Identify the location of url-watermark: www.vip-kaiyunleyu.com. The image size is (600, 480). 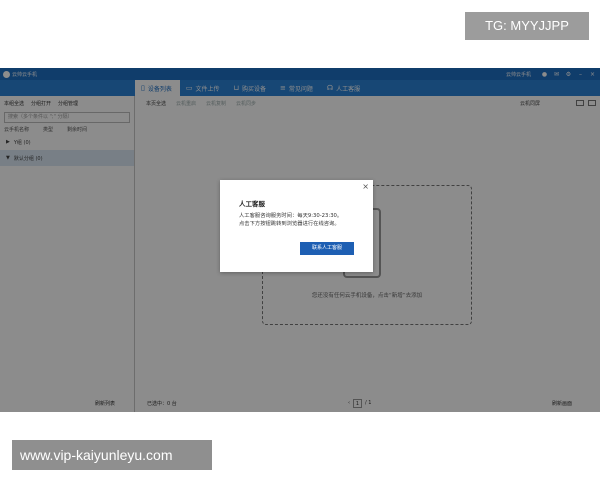
(112, 455).